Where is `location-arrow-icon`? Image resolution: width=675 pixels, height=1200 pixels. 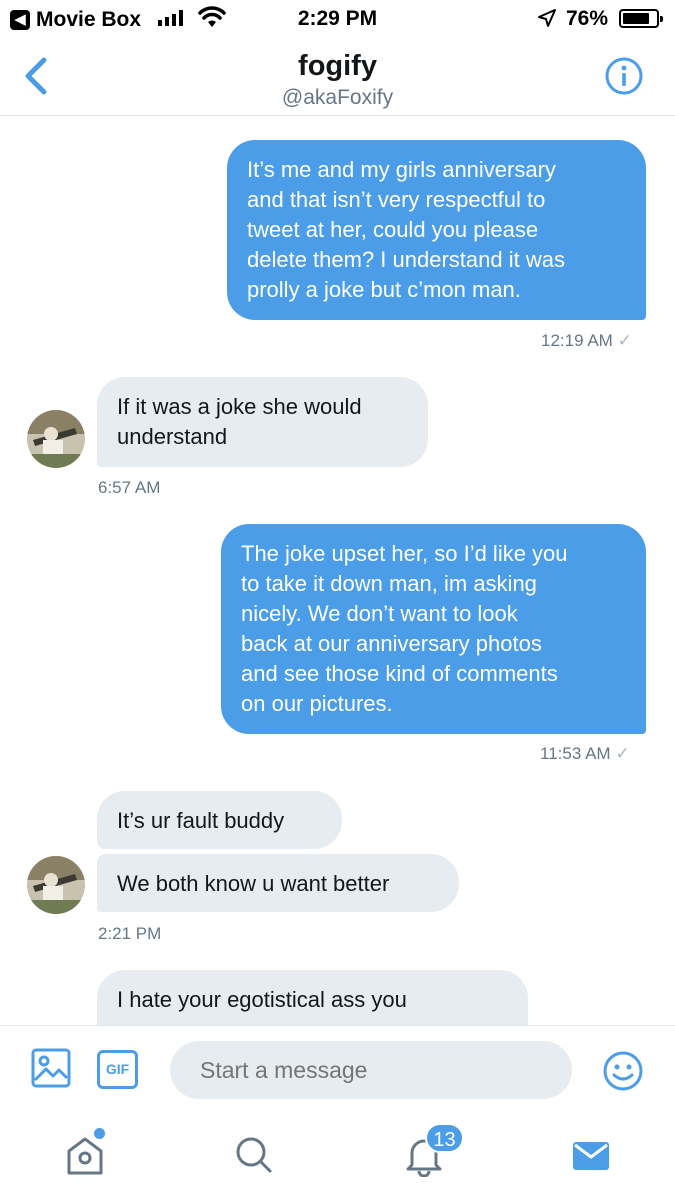
location-arrow-icon is located at coordinates (547, 18).